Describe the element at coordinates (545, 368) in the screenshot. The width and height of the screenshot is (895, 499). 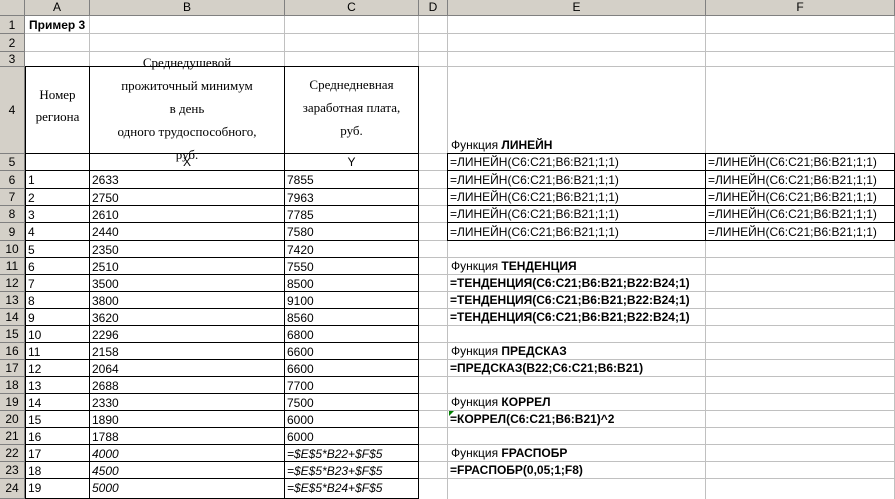
I see `forecast-cell-e17: =ПРЕДСКАЗ(B22;C6:C21;B6:B21)` at that location.